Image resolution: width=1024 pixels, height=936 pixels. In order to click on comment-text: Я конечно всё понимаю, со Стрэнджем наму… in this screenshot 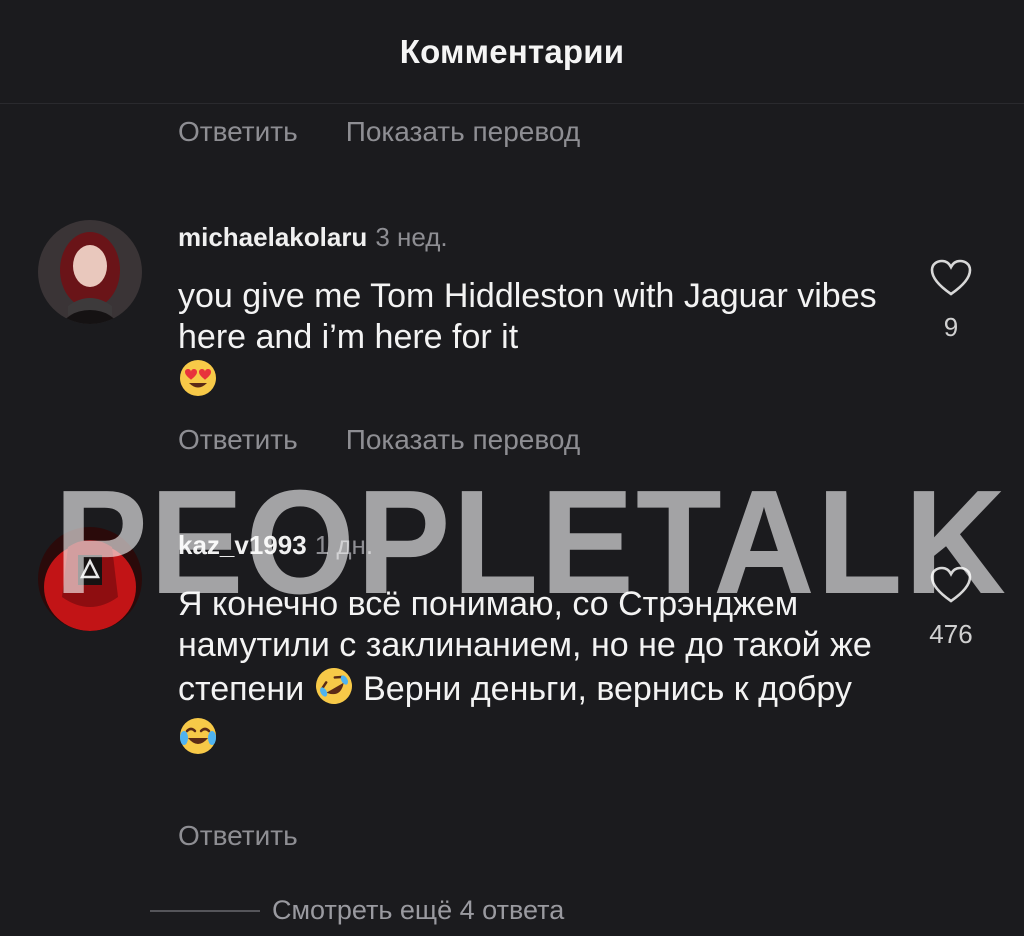, I will do `click(538, 675)`.